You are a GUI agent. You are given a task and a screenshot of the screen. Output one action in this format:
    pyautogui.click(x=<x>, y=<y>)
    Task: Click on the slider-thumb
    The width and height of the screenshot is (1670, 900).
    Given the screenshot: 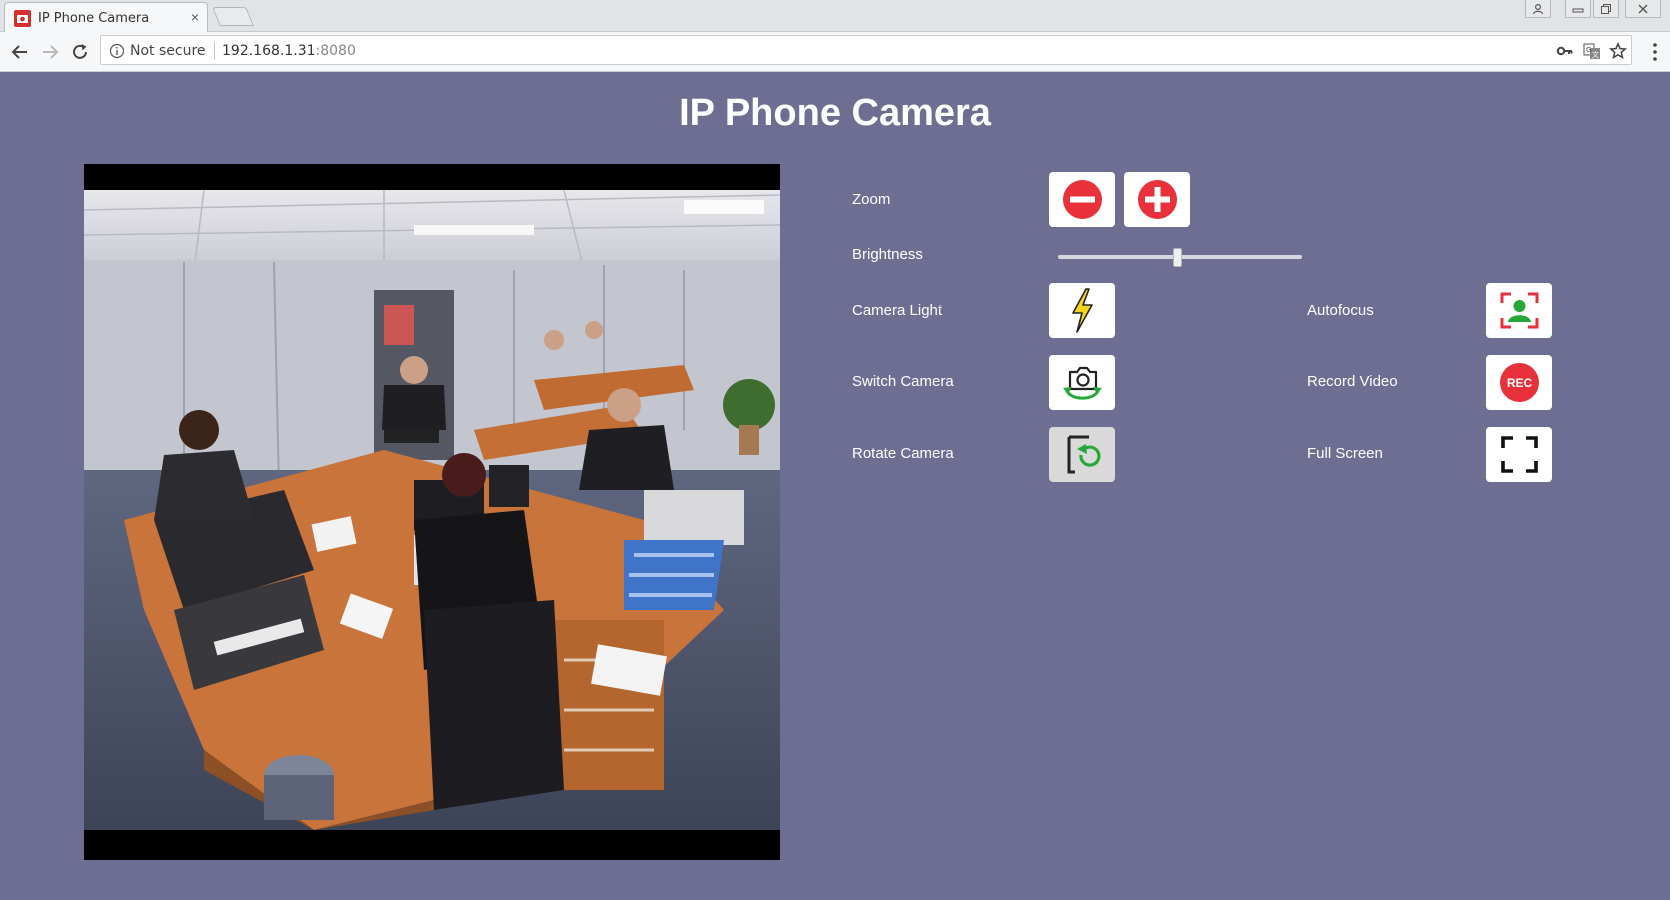 What is the action you would take?
    pyautogui.click(x=1177, y=257)
    